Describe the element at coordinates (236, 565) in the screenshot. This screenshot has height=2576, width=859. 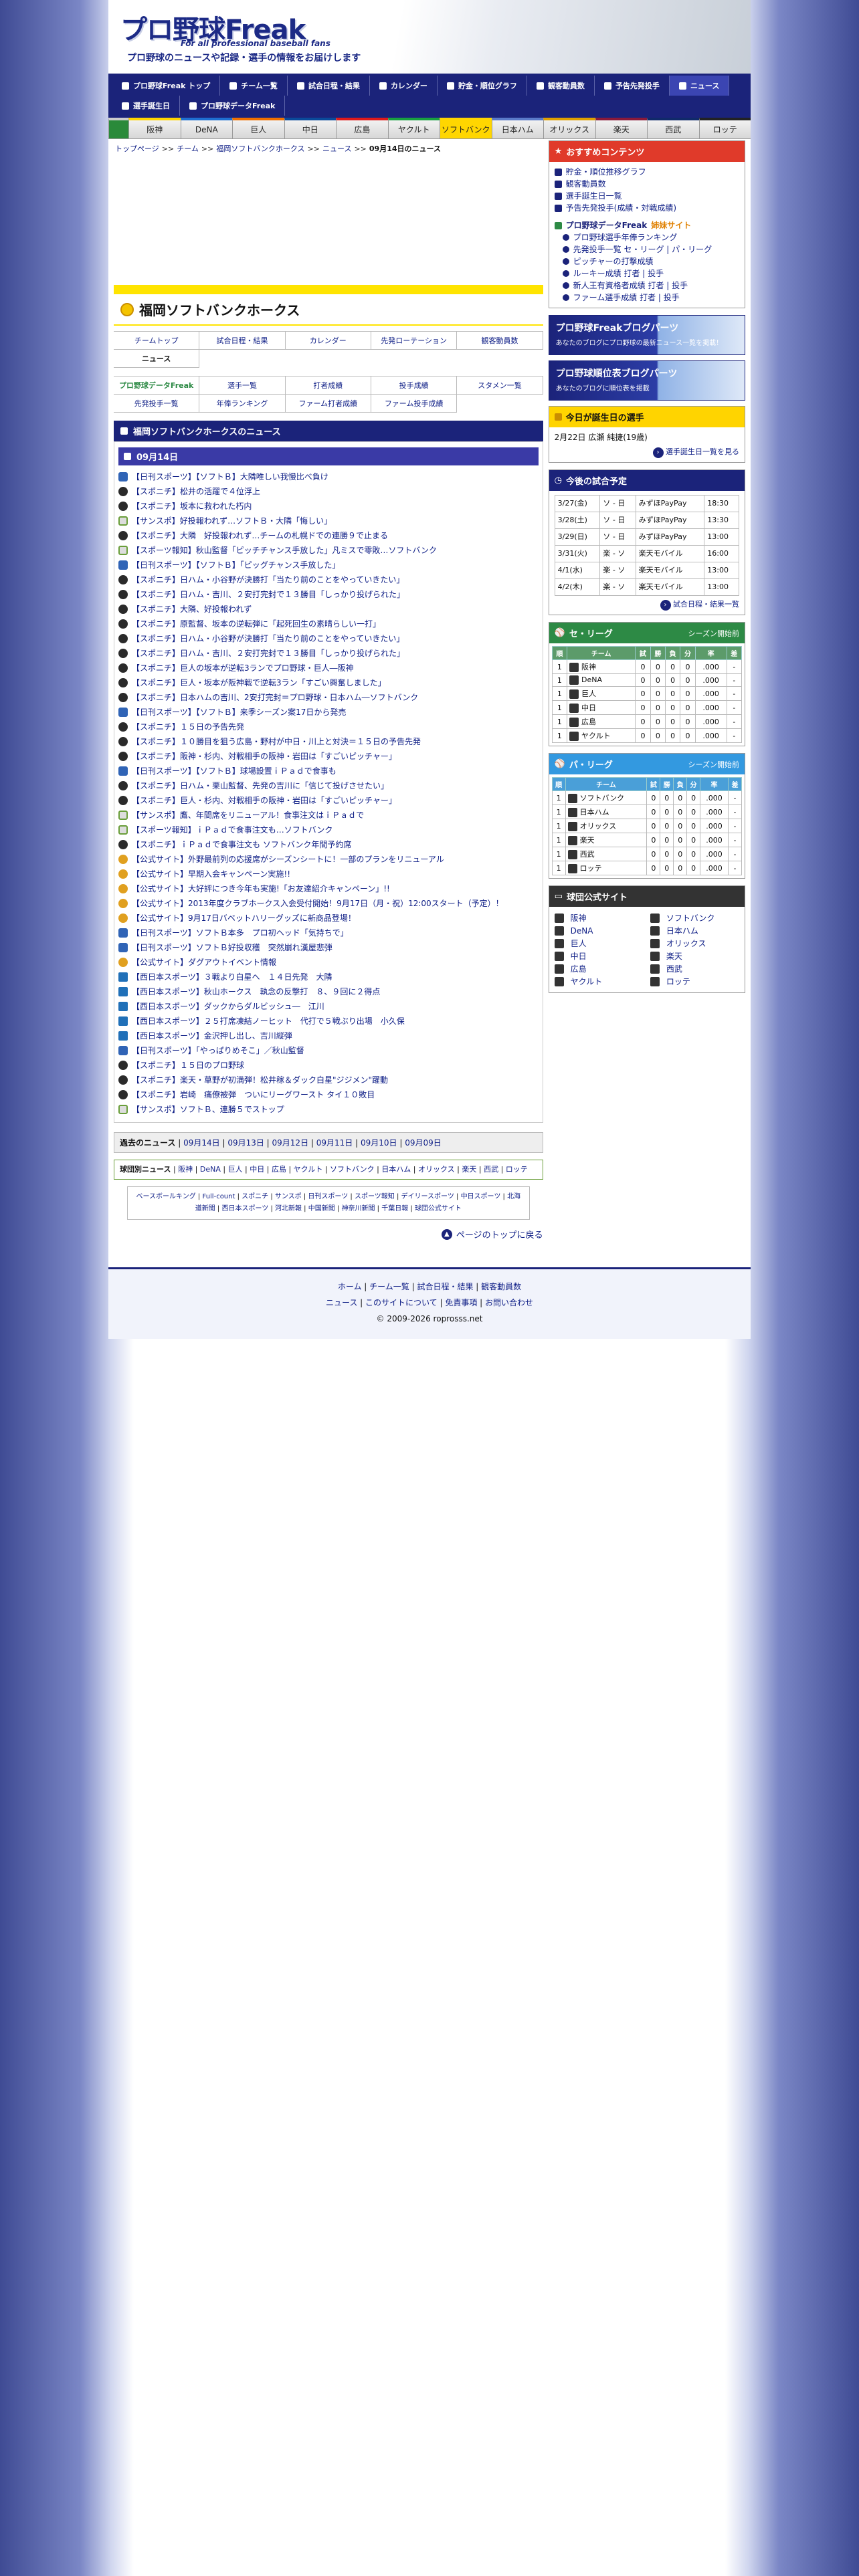
I see `news-link: 【日刊スポーツ】【ソフトＢ】「ピッグチャンス手放した」` at that location.